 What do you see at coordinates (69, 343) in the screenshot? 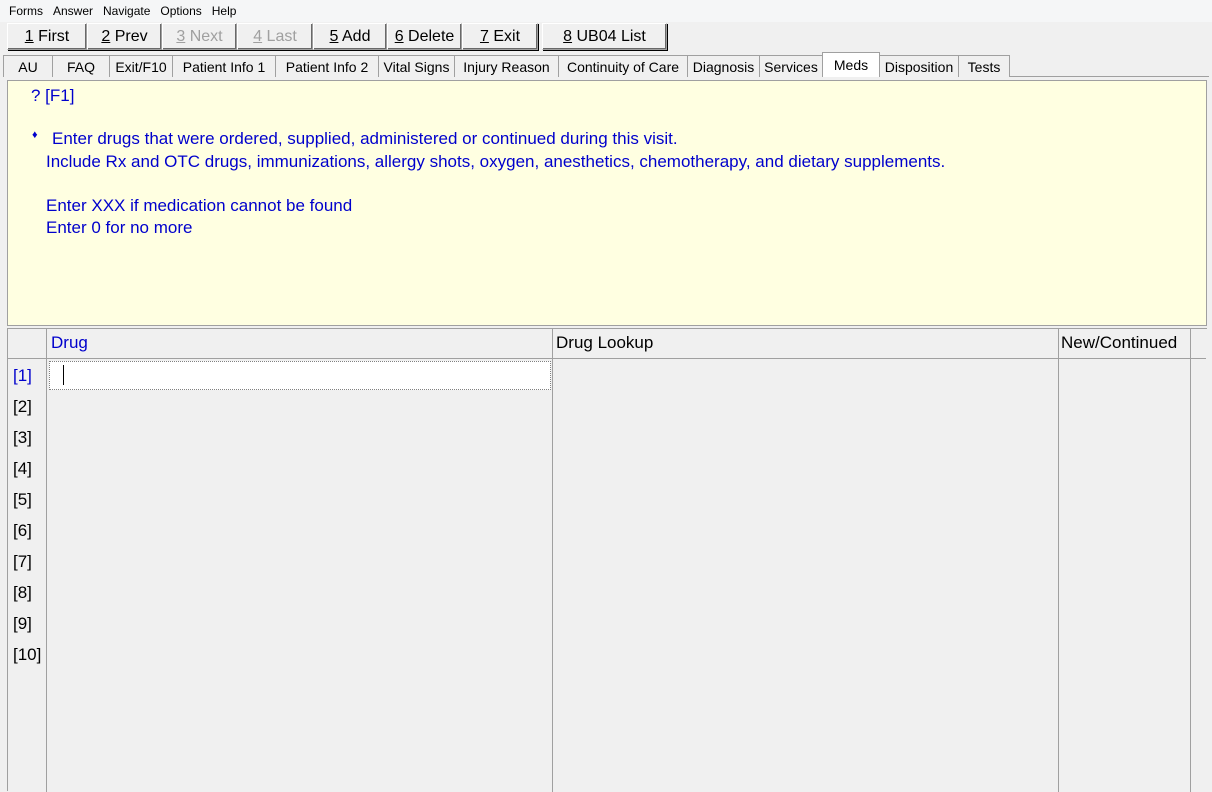
I see `column-header-drug: Drug` at bounding box center [69, 343].